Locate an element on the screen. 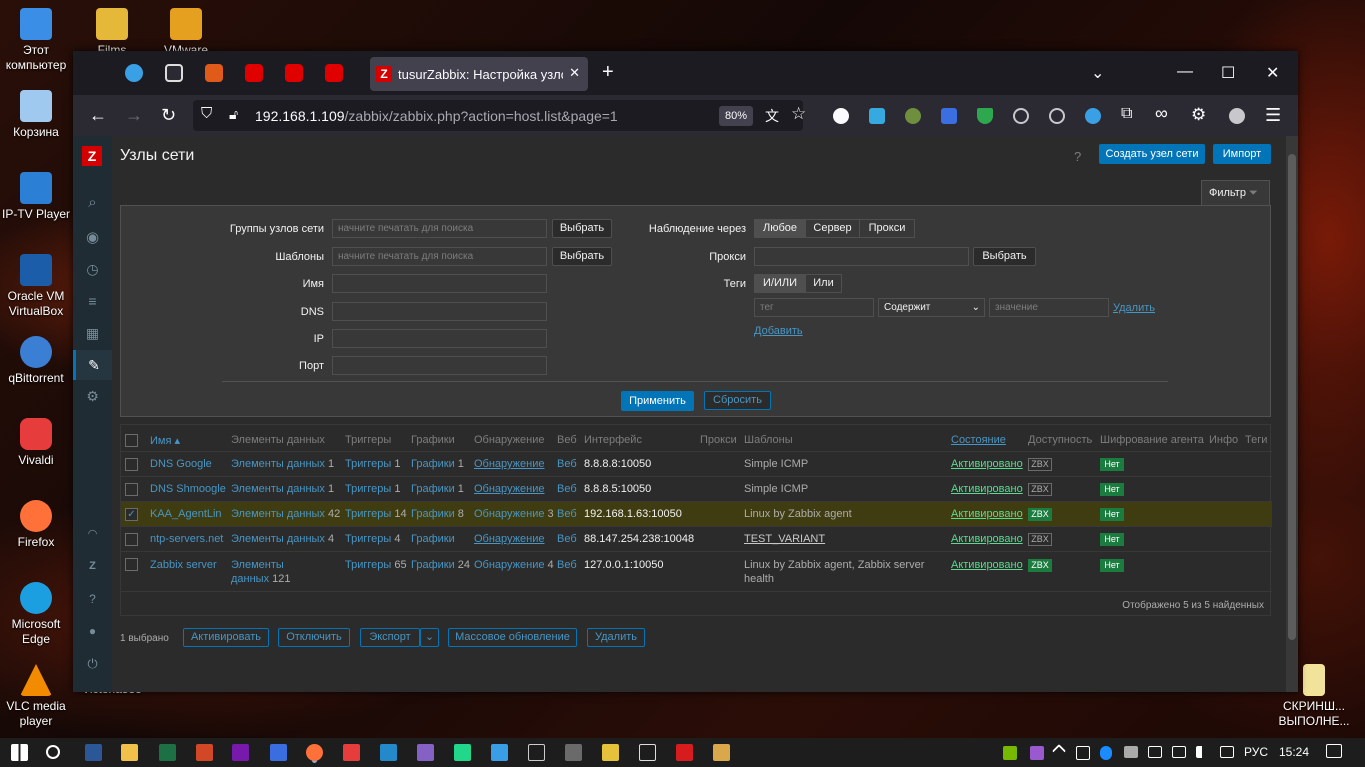 The image size is (1365, 767). desktop-icon-qbittorrent: qBittorrent is located at coordinates (36, 361).